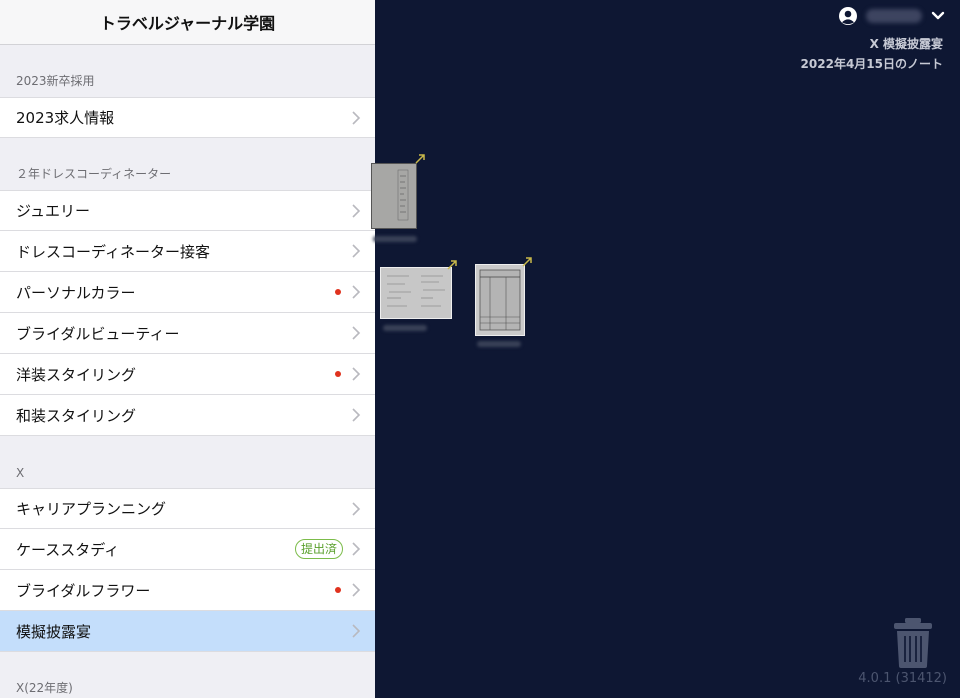  I want to click on notebook-row: ドレスコーディネーター接客, so click(187, 251).